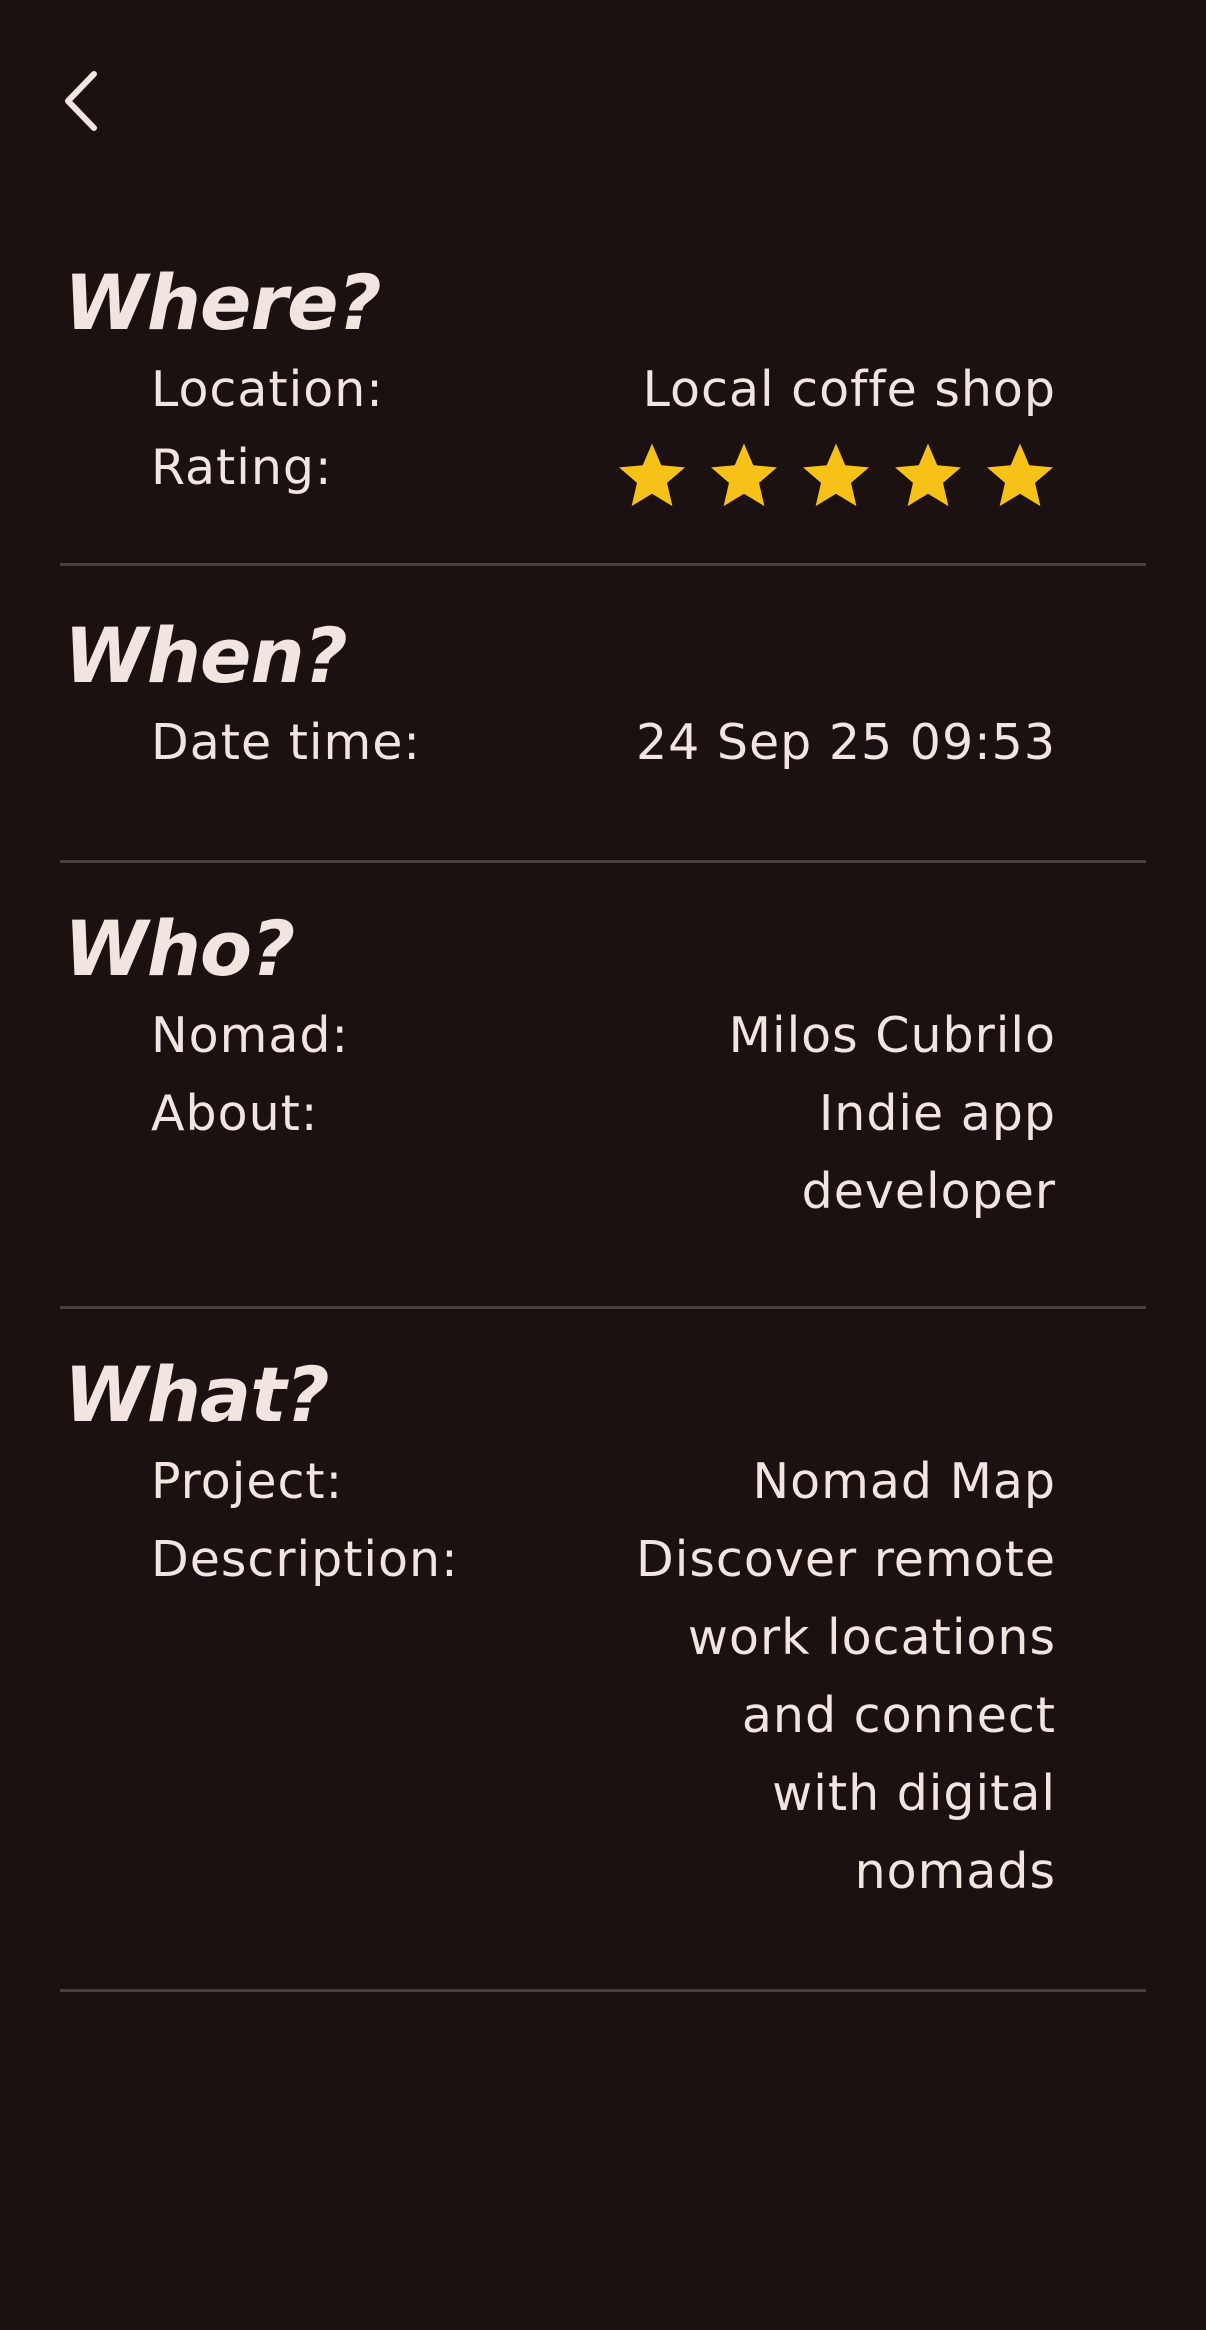 The width and height of the screenshot is (1206, 2330). What do you see at coordinates (904, 1481) in the screenshot?
I see `project-value: Nomad Map` at bounding box center [904, 1481].